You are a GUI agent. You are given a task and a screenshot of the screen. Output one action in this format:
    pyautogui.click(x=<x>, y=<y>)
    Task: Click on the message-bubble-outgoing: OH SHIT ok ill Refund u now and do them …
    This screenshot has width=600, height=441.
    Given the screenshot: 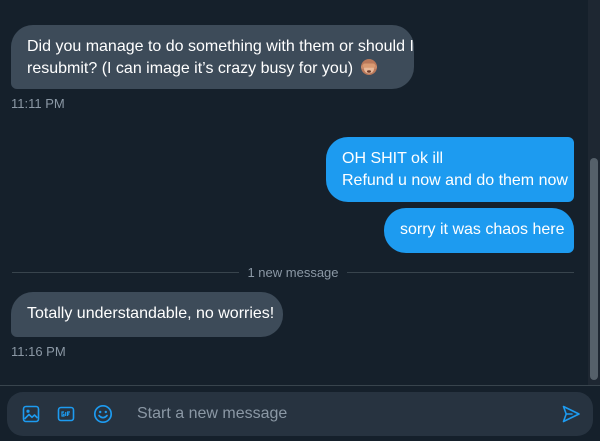 What is the action you would take?
    pyautogui.click(x=450, y=169)
    